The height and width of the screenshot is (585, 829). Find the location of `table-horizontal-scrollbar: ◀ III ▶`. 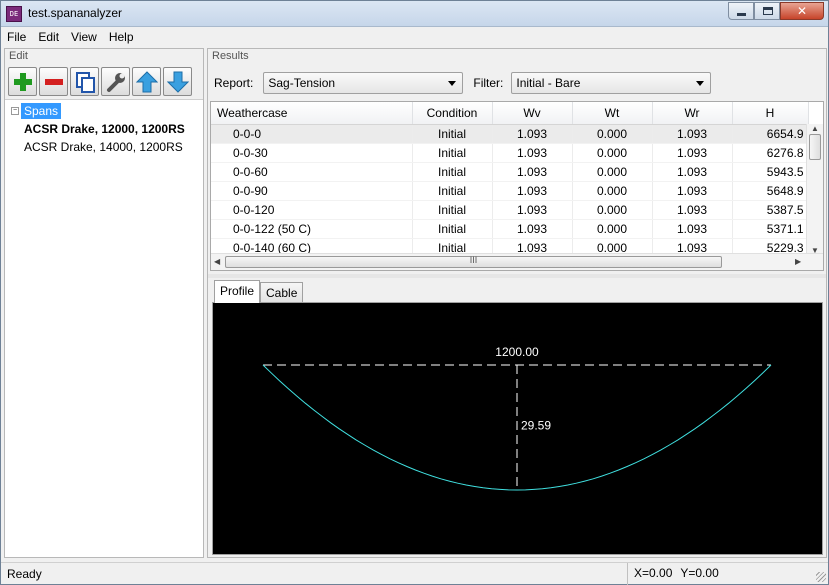

table-horizontal-scrollbar: ◀ III ▶ is located at coordinates (517, 261).